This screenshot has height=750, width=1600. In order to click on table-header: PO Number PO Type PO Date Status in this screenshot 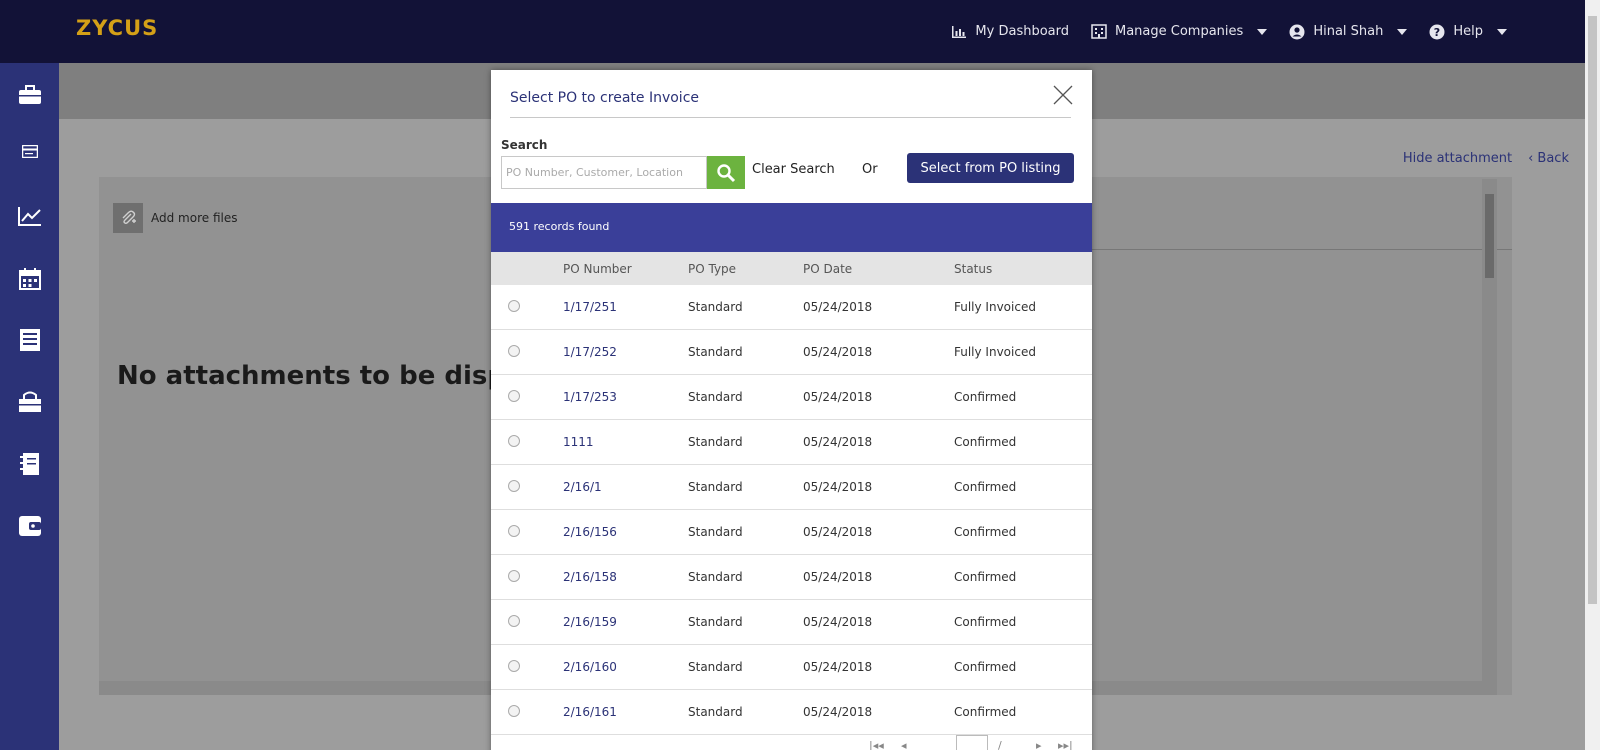, I will do `click(791, 268)`.